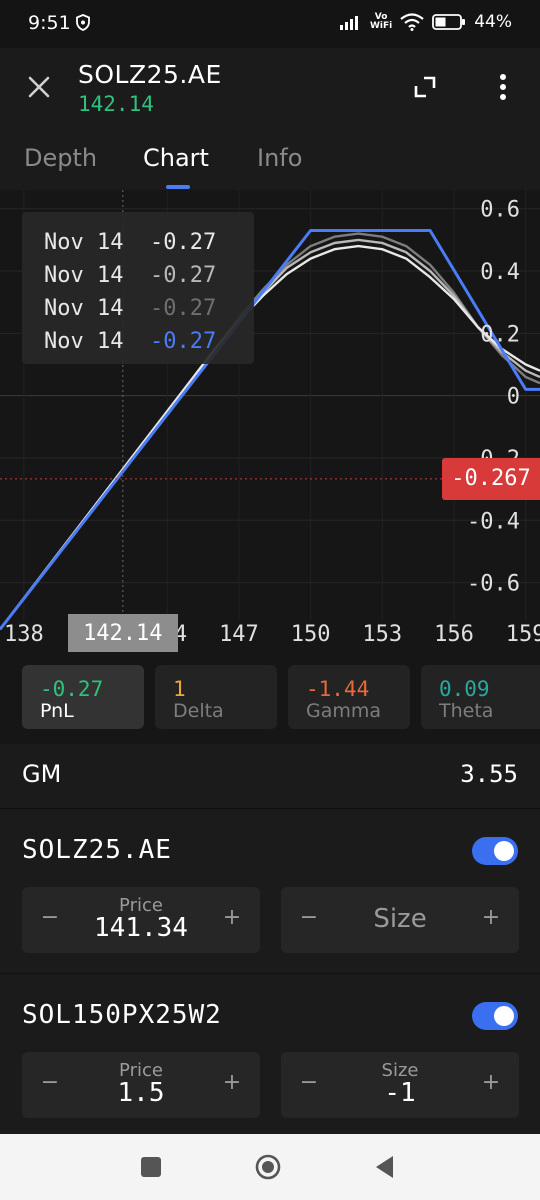 This screenshot has width=540, height=1200. I want to click on greek-card-pnl: -0.27 PnL, so click(83, 697).